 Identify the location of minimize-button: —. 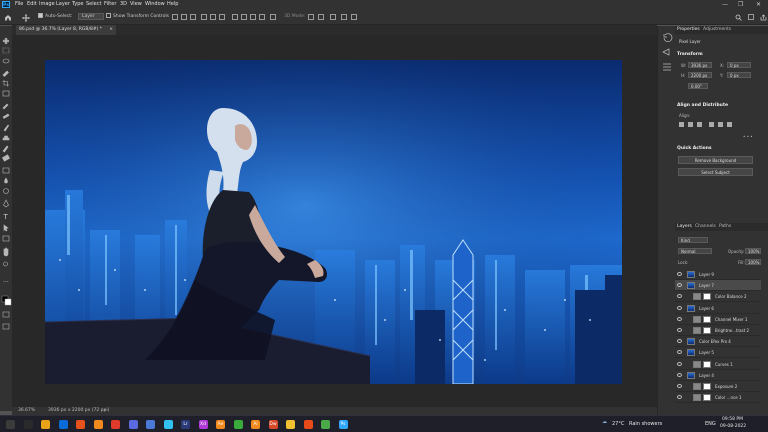
(725, 4).